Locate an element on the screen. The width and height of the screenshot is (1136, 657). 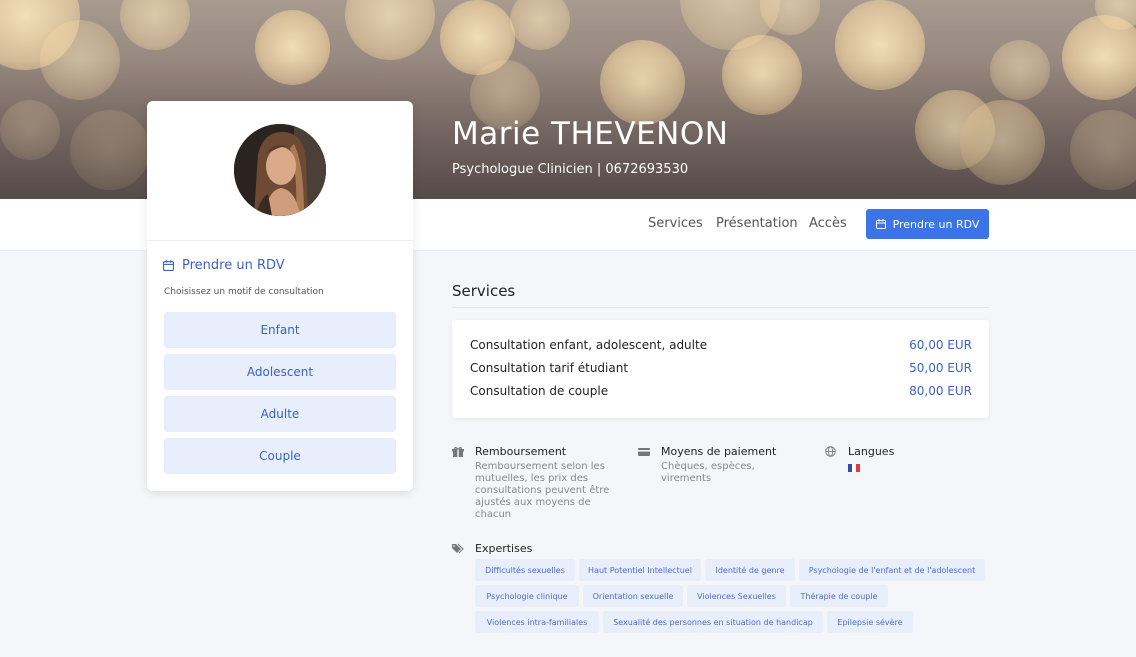
paiement-line: virements is located at coordinates (686, 478).